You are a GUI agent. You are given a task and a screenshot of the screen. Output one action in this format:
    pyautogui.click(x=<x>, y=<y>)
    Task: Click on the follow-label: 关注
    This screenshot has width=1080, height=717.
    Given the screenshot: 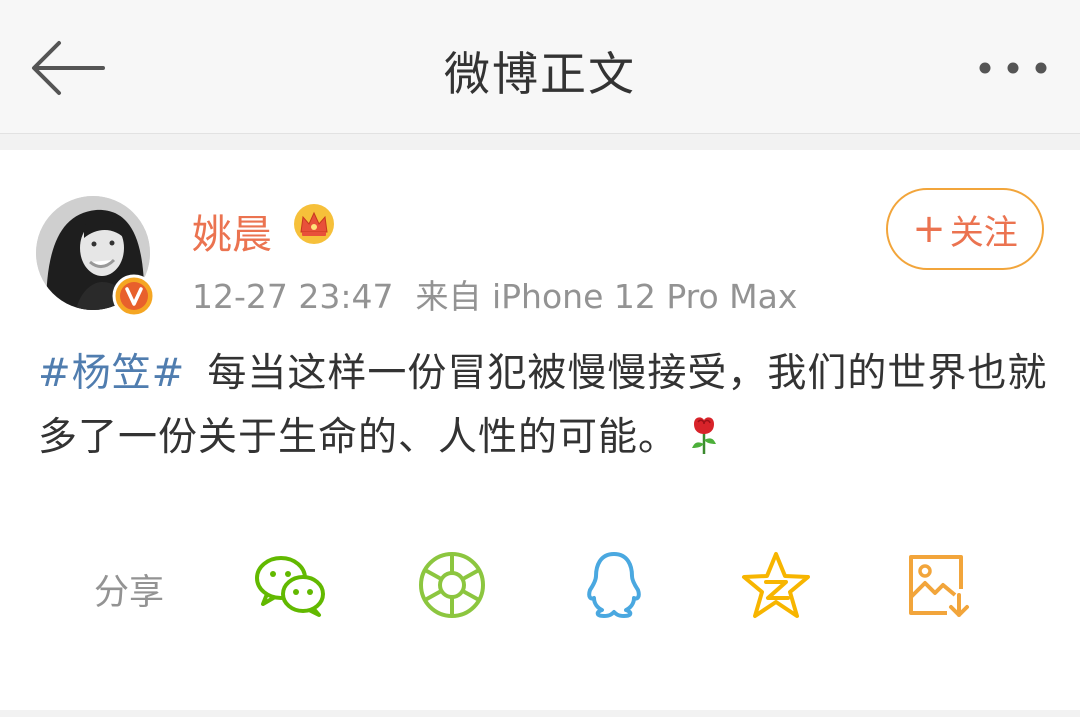 What is the action you would take?
    pyautogui.click(x=983, y=232)
    